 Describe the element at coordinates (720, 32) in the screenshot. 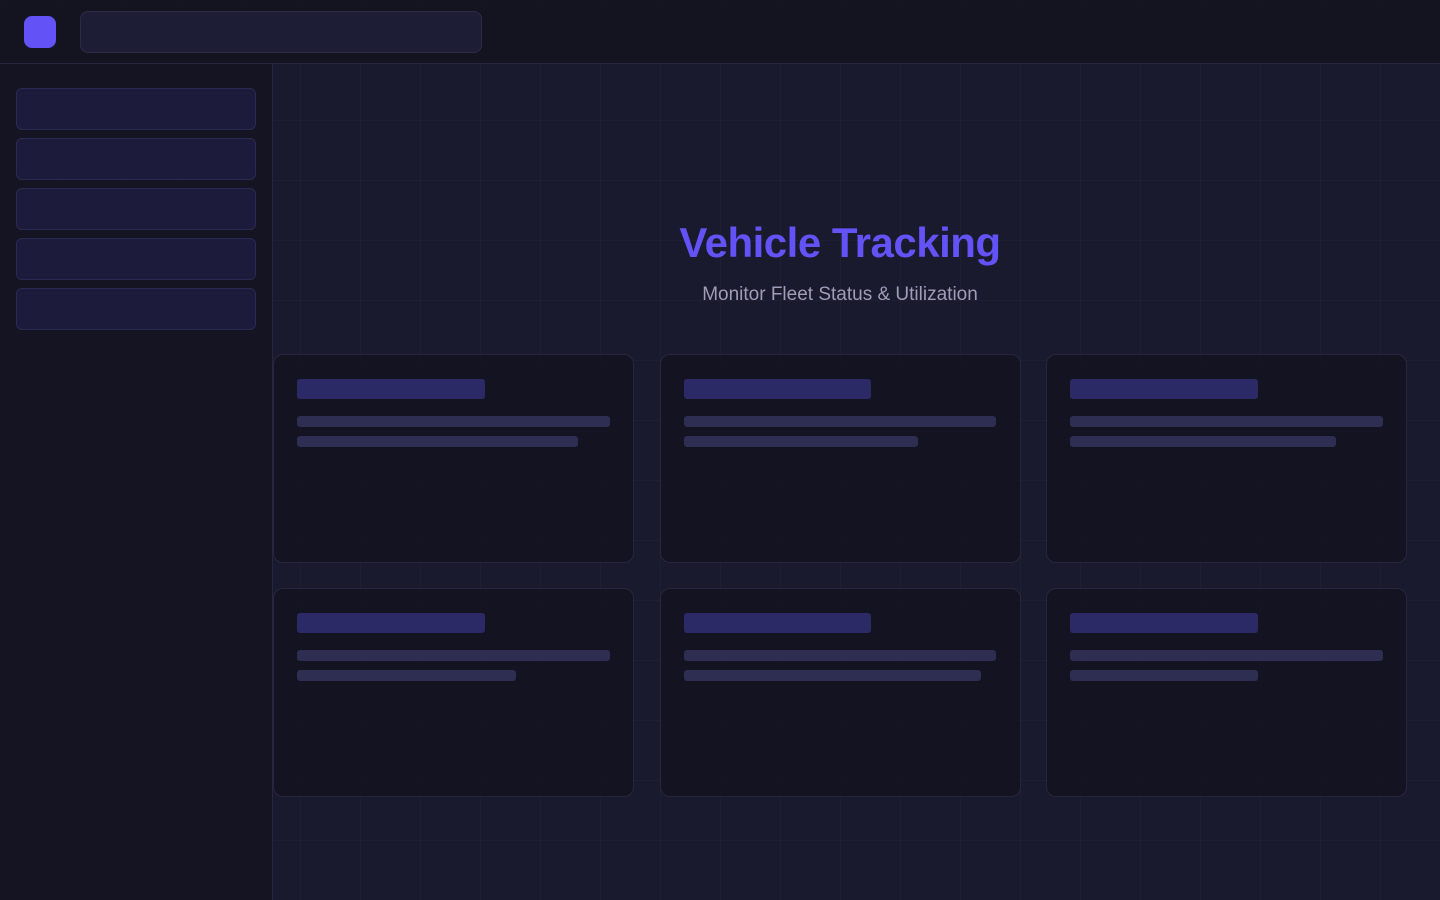

I see `top-bar` at that location.